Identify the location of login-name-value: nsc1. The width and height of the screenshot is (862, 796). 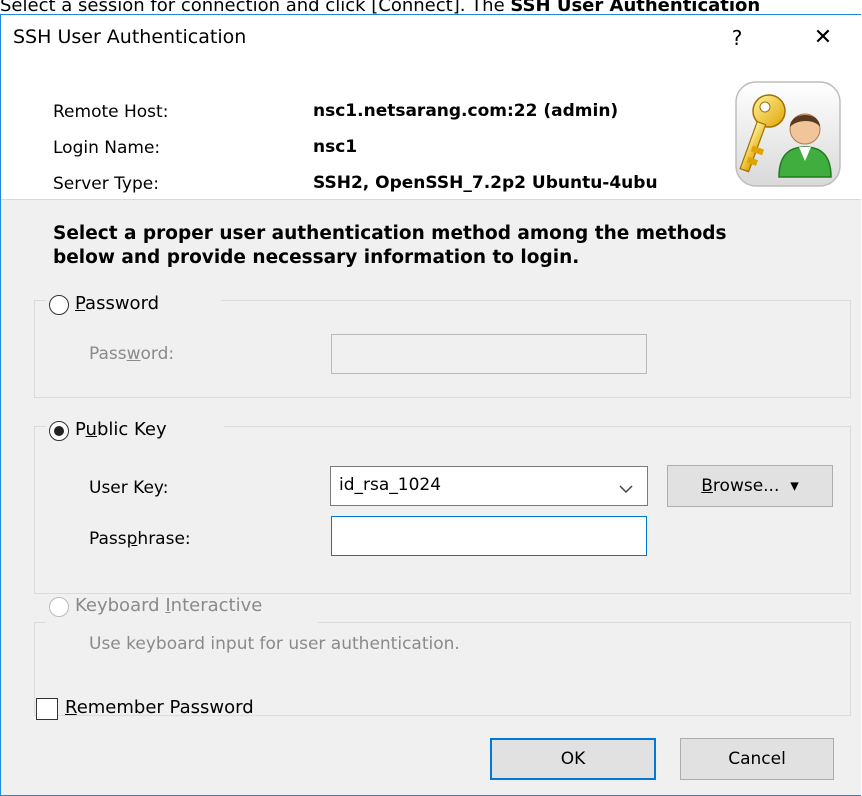
(335, 147).